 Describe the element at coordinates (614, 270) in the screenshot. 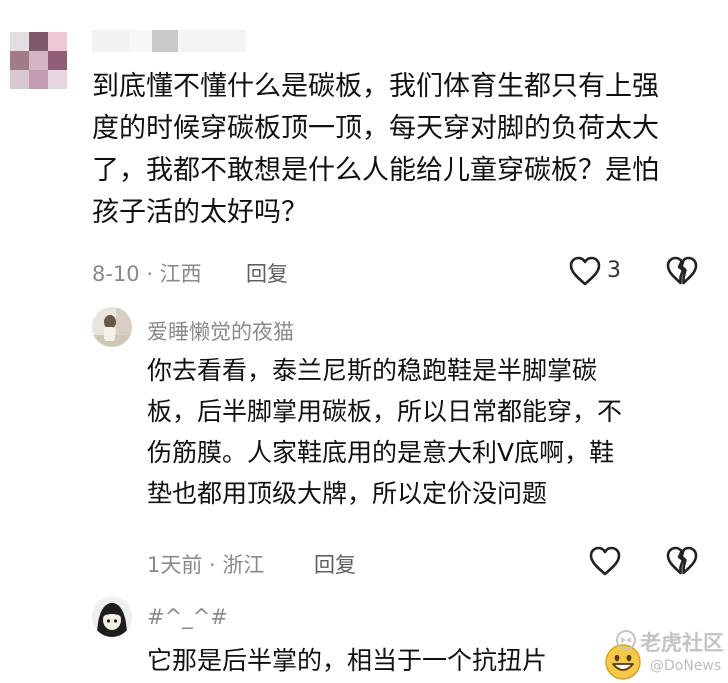

I see `like-count: 3` at that location.